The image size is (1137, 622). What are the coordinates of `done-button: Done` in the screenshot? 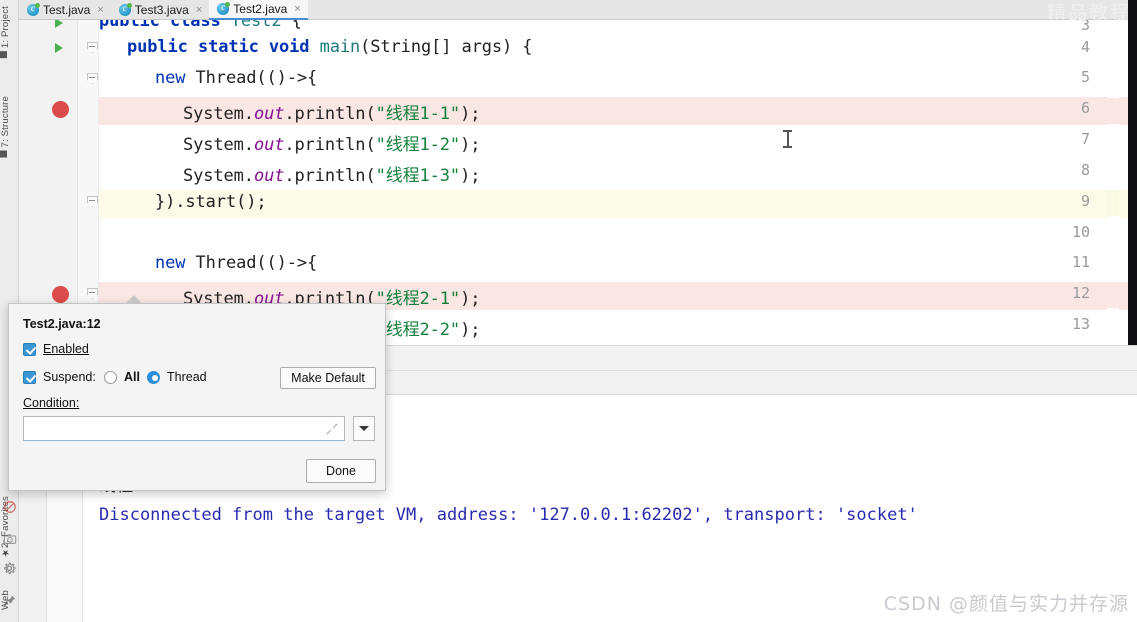 It's located at (341, 471).